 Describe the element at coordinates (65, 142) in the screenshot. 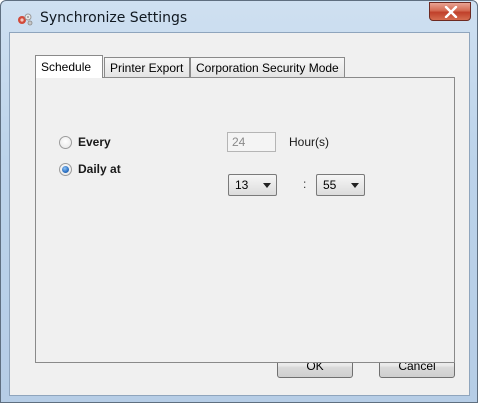

I see `every-radio` at that location.